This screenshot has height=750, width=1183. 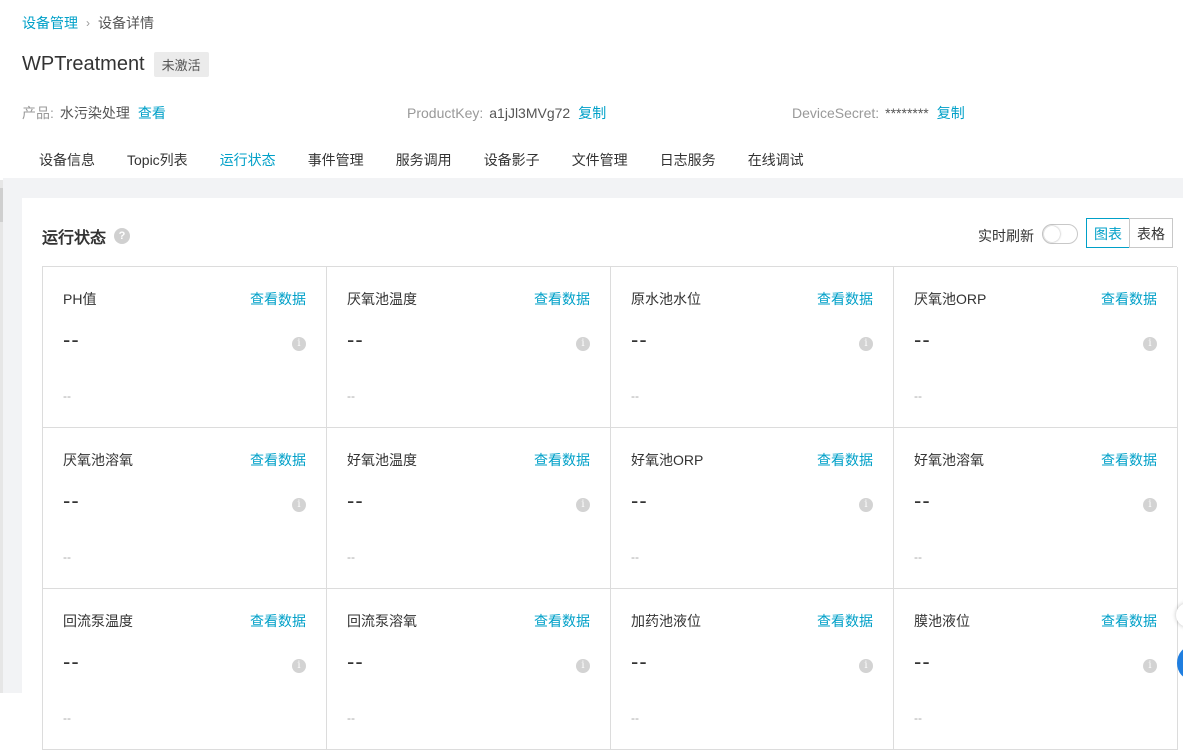 What do you see at coordinates (1151, 233) in the screenshot?
I see `table-view-button: 表格` at bounding box center [1151, 233].